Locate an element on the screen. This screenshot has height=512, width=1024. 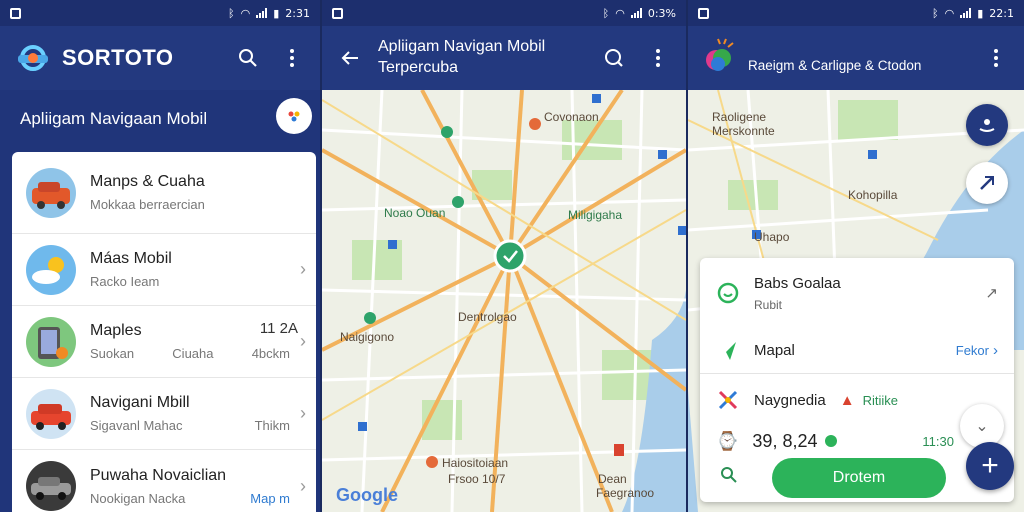
map-subtitle: Terpercuba is located at coordinates (418, 67).